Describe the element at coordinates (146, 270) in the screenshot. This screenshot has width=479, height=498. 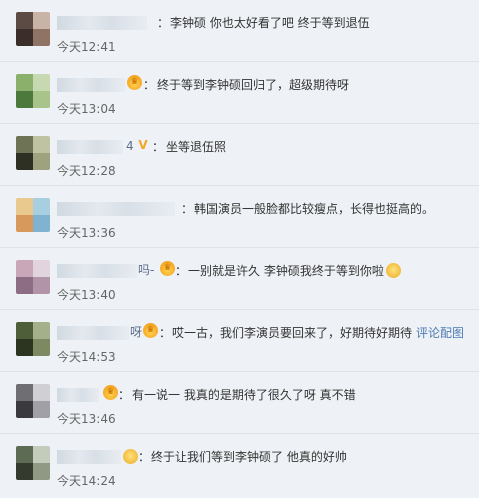
I see `username-suffix: 吗-` at that location.